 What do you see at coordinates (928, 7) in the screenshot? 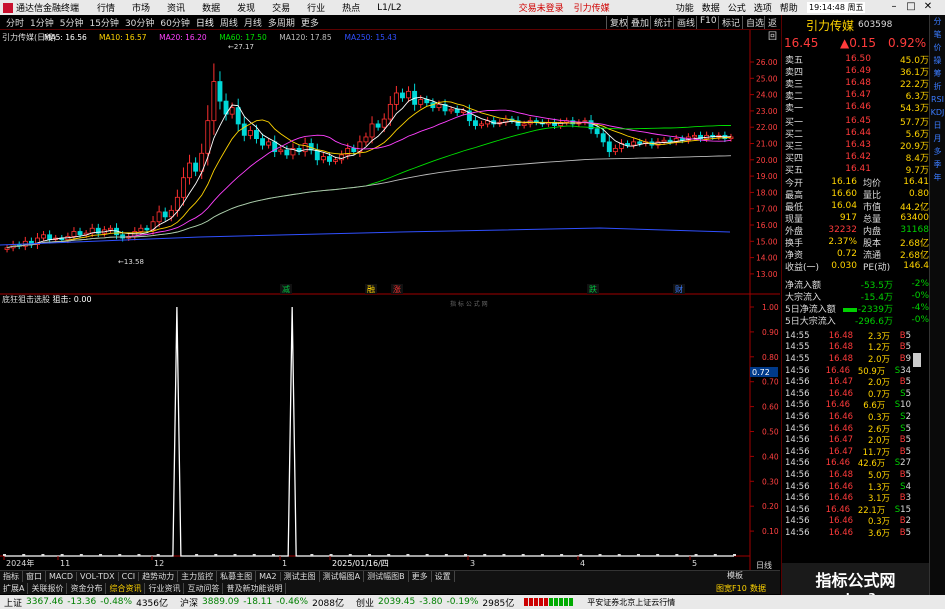
I see `close-icon: ✕` at bounding box center [928, 7].